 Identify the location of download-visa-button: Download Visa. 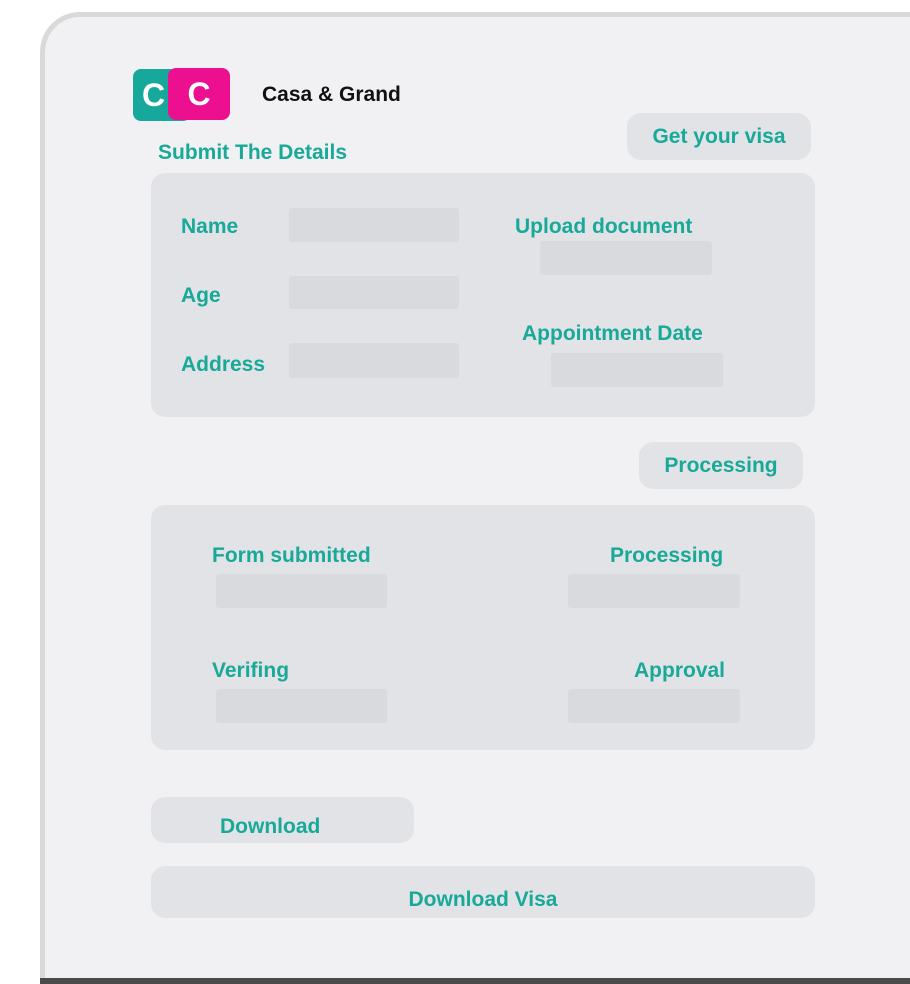
(483, 892).